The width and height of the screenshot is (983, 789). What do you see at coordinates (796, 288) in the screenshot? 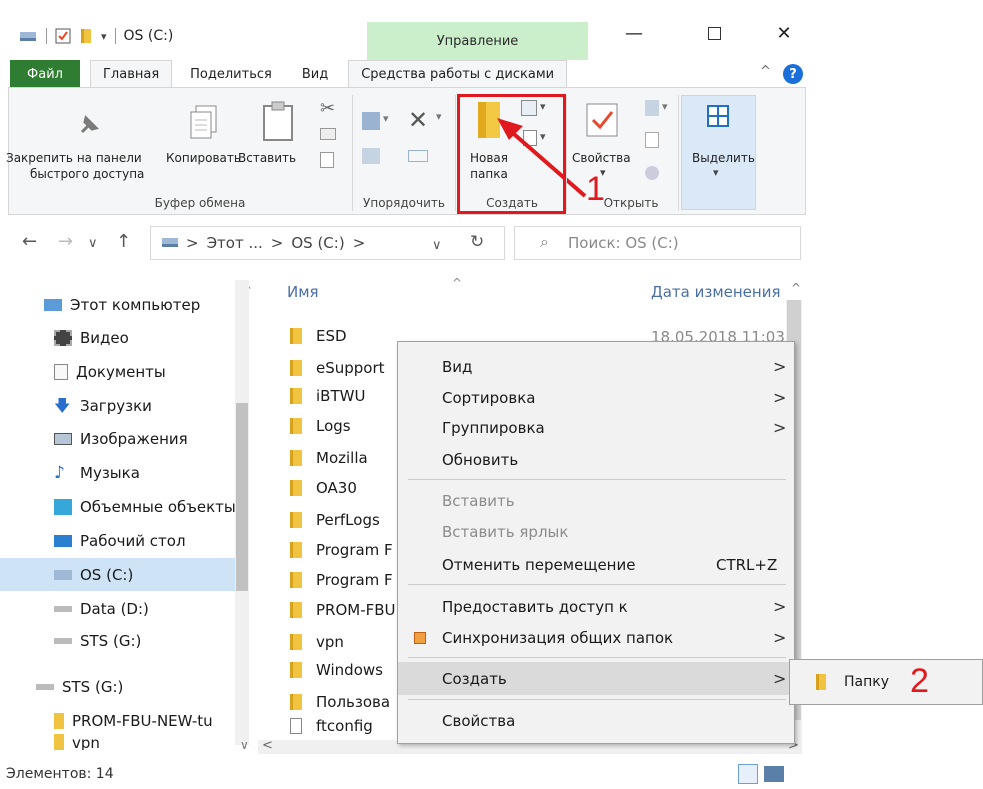
I see `list-scroll-up-icon: ^` at bounding box center [796, 288].